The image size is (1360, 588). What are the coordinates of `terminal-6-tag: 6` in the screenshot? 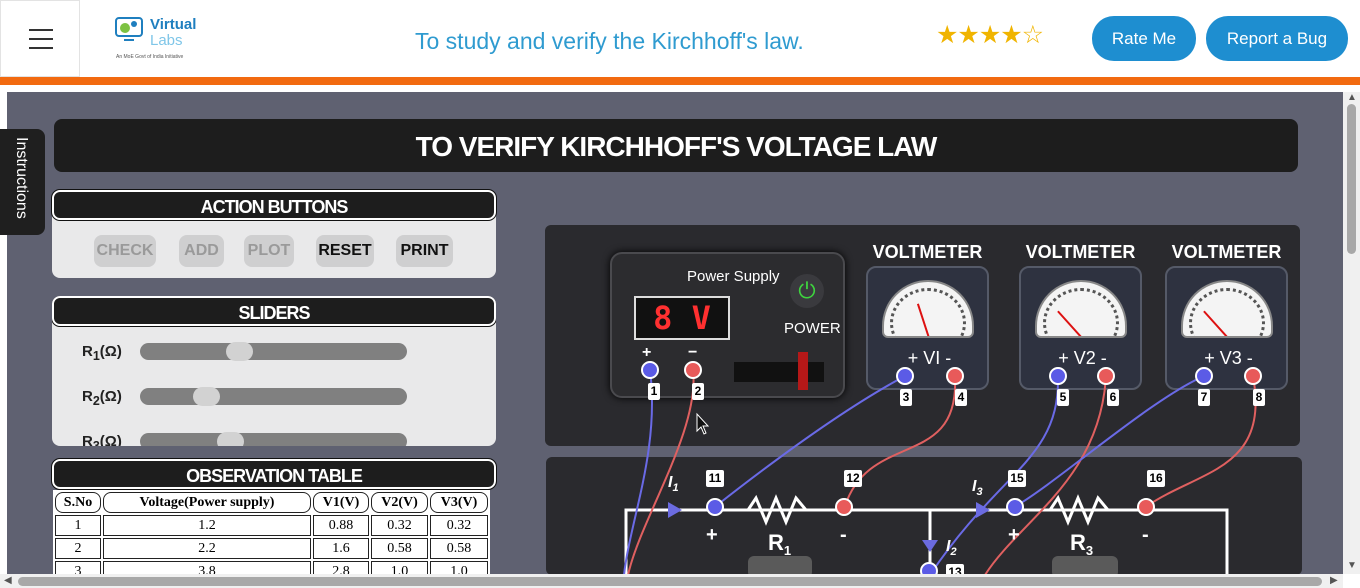 It's located at (1113, 397).